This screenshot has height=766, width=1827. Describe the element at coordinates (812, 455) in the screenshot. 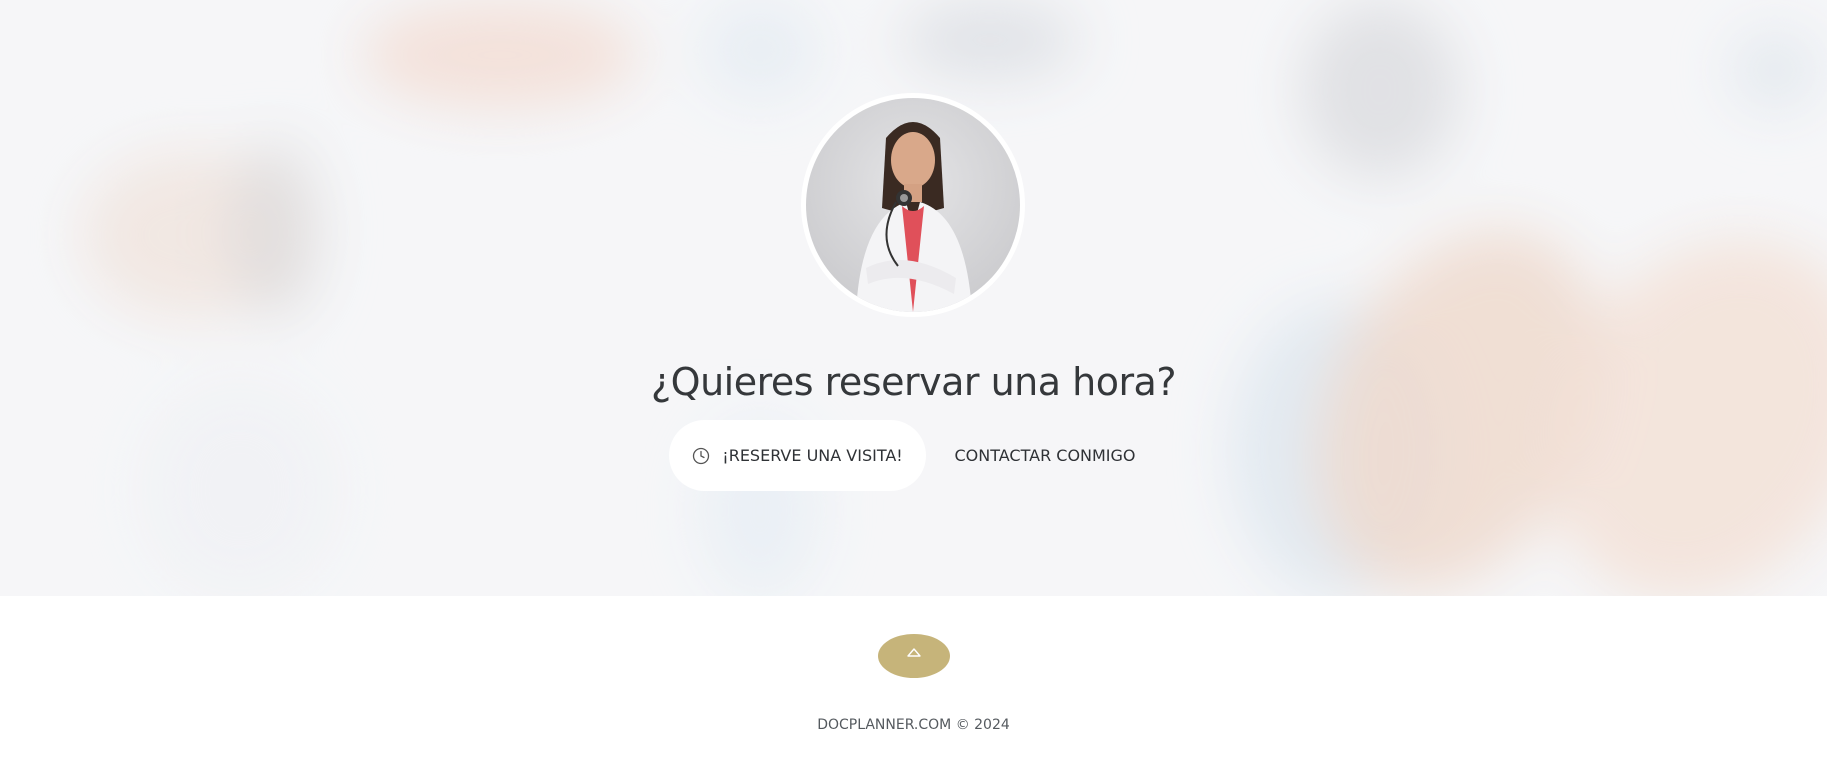

I see `book-visit-label: ¡RESERVE UNA VISITA!` at that location.